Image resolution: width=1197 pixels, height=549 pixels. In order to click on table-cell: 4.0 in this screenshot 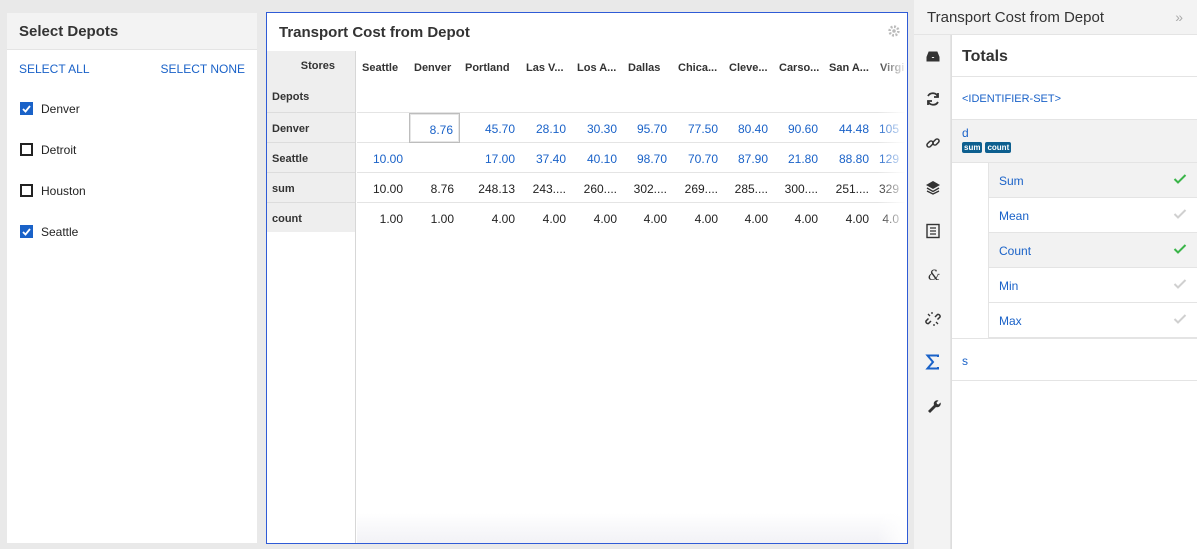, I will do `click(890, 219)`.